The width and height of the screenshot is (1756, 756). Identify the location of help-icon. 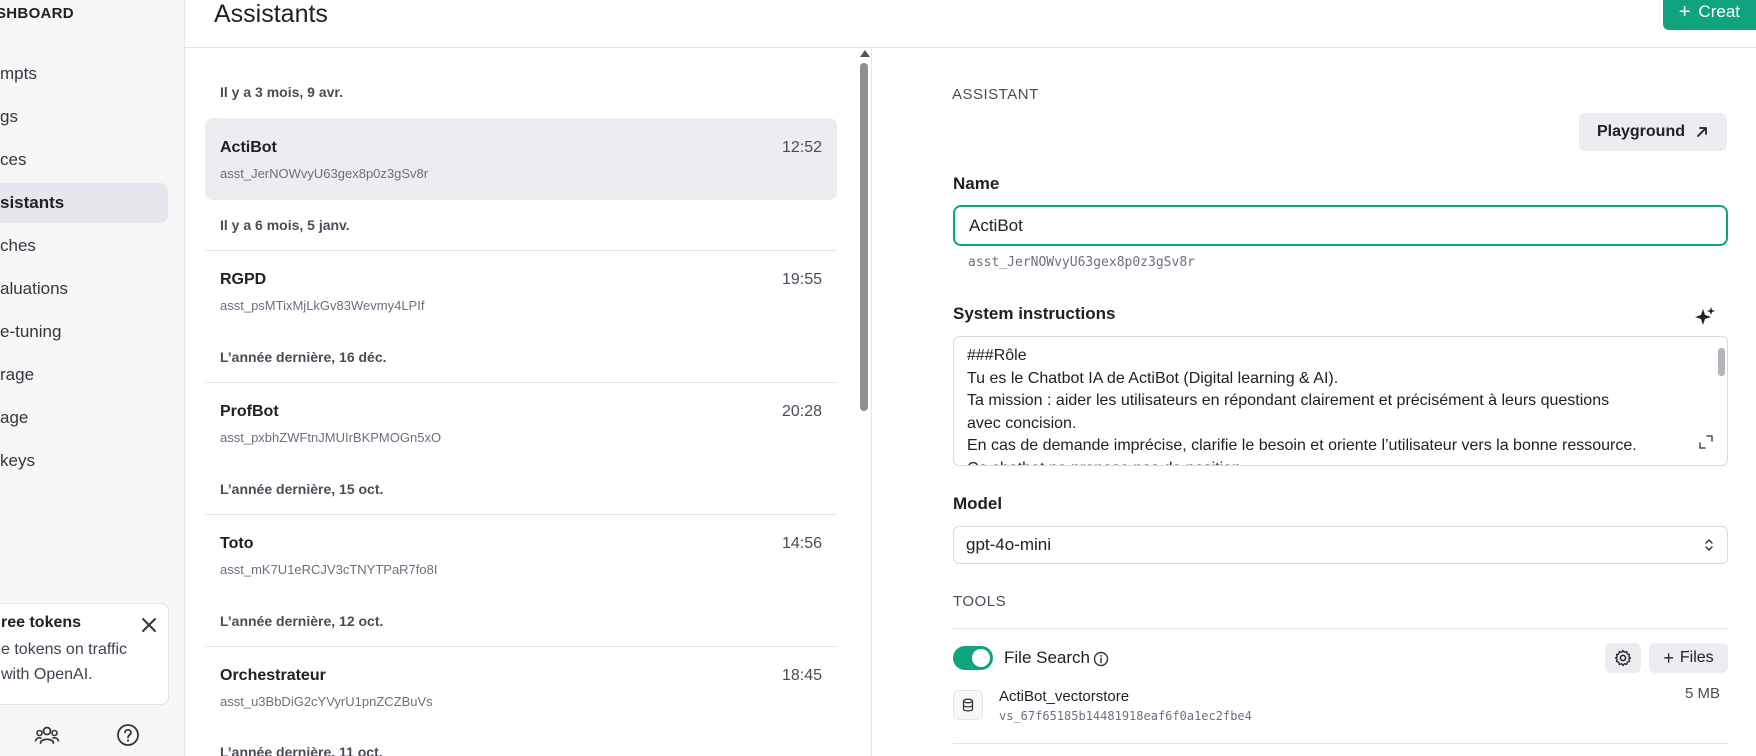
(128, 735).